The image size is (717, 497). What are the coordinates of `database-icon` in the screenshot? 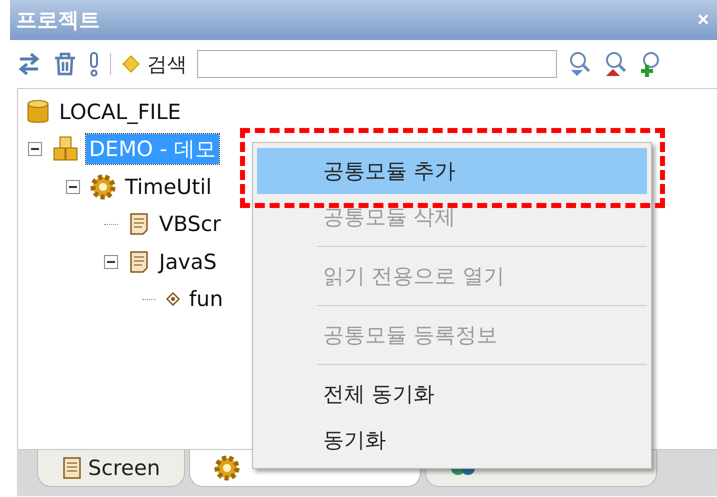 It's located at (38, 111).